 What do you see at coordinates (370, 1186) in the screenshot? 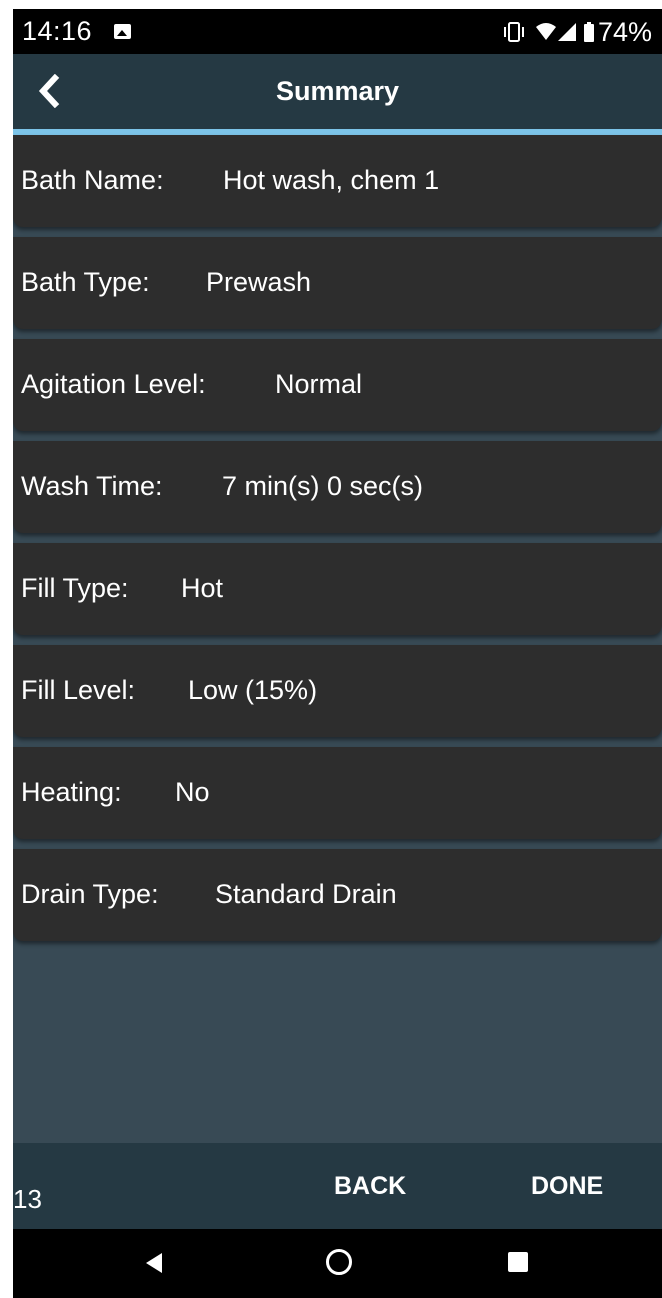
I see `back-button: BACK` at bounding box center [370, 1186].